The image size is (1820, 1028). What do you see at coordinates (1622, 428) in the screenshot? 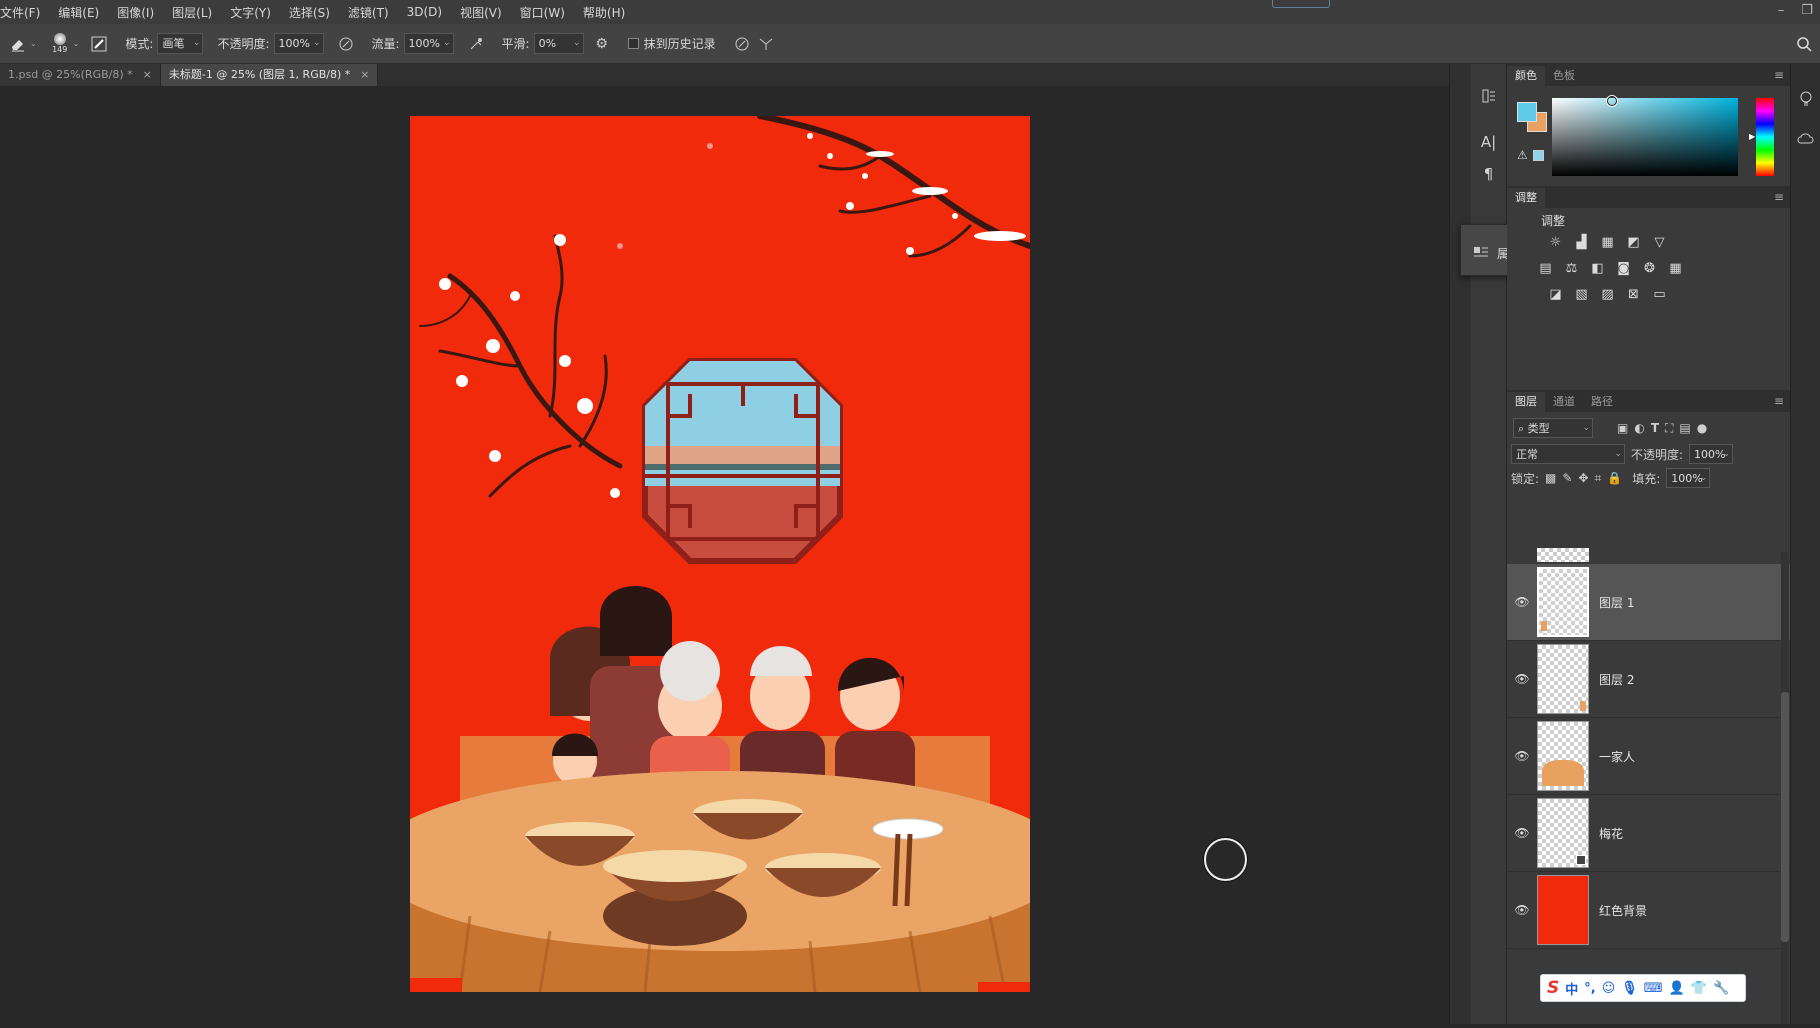
I see `pixel-filter-icon: ▣` at bounding box center [1622, 428].